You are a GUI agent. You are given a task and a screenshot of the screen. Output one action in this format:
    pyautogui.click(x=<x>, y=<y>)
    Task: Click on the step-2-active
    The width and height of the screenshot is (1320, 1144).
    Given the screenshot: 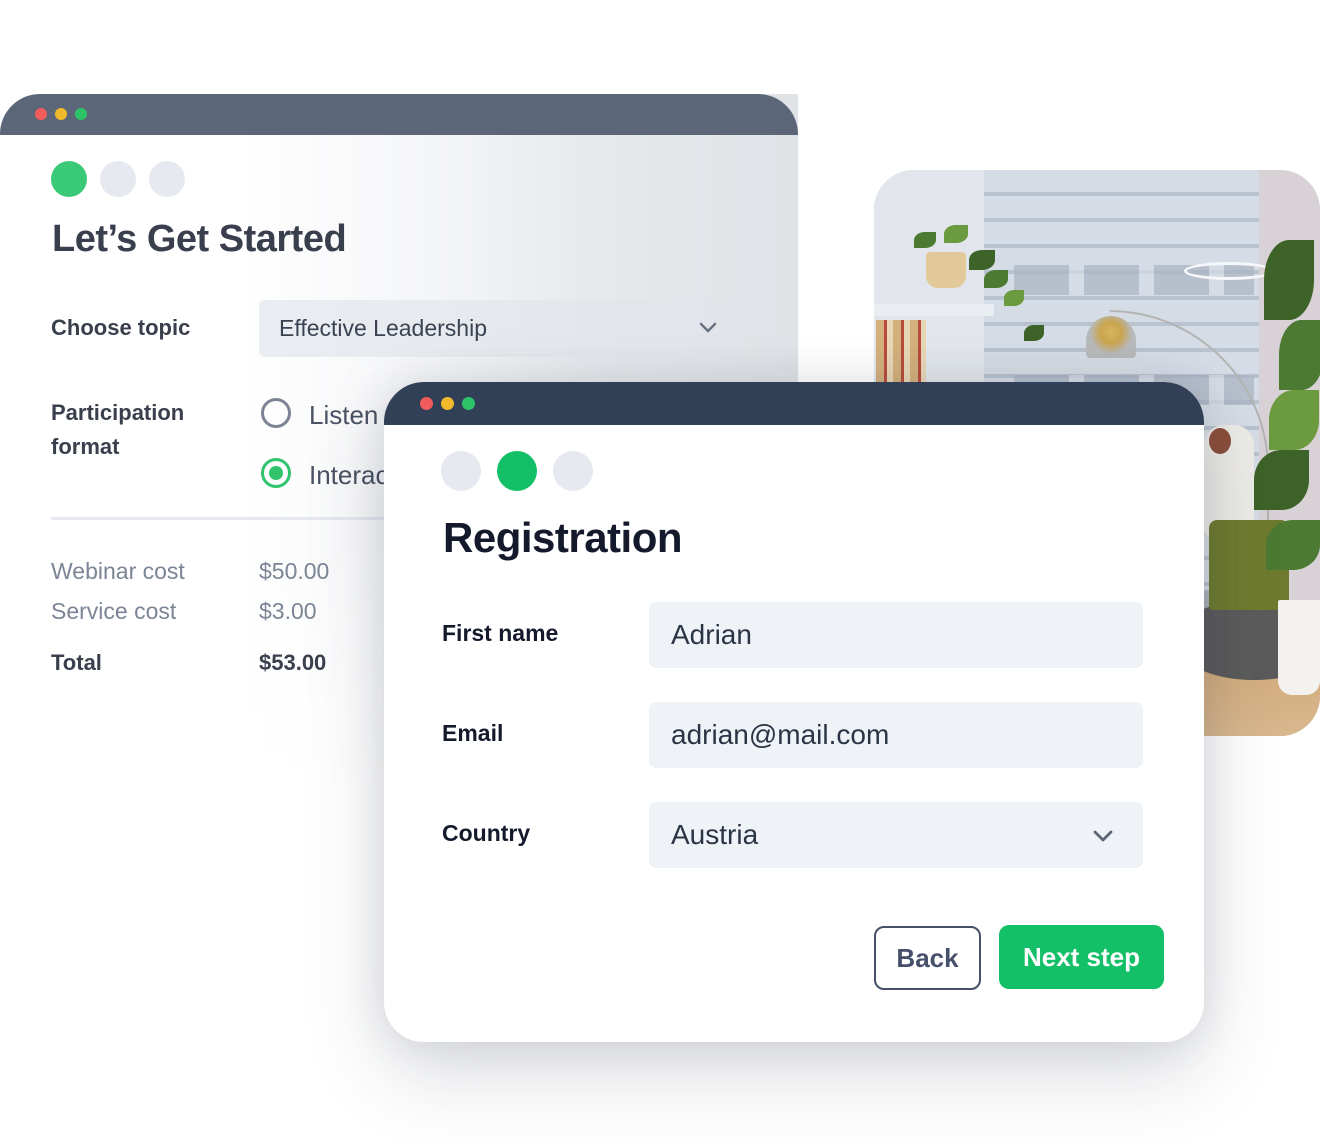 What is the action you would take?
    pyautogui.click(x=517, y=471)
    